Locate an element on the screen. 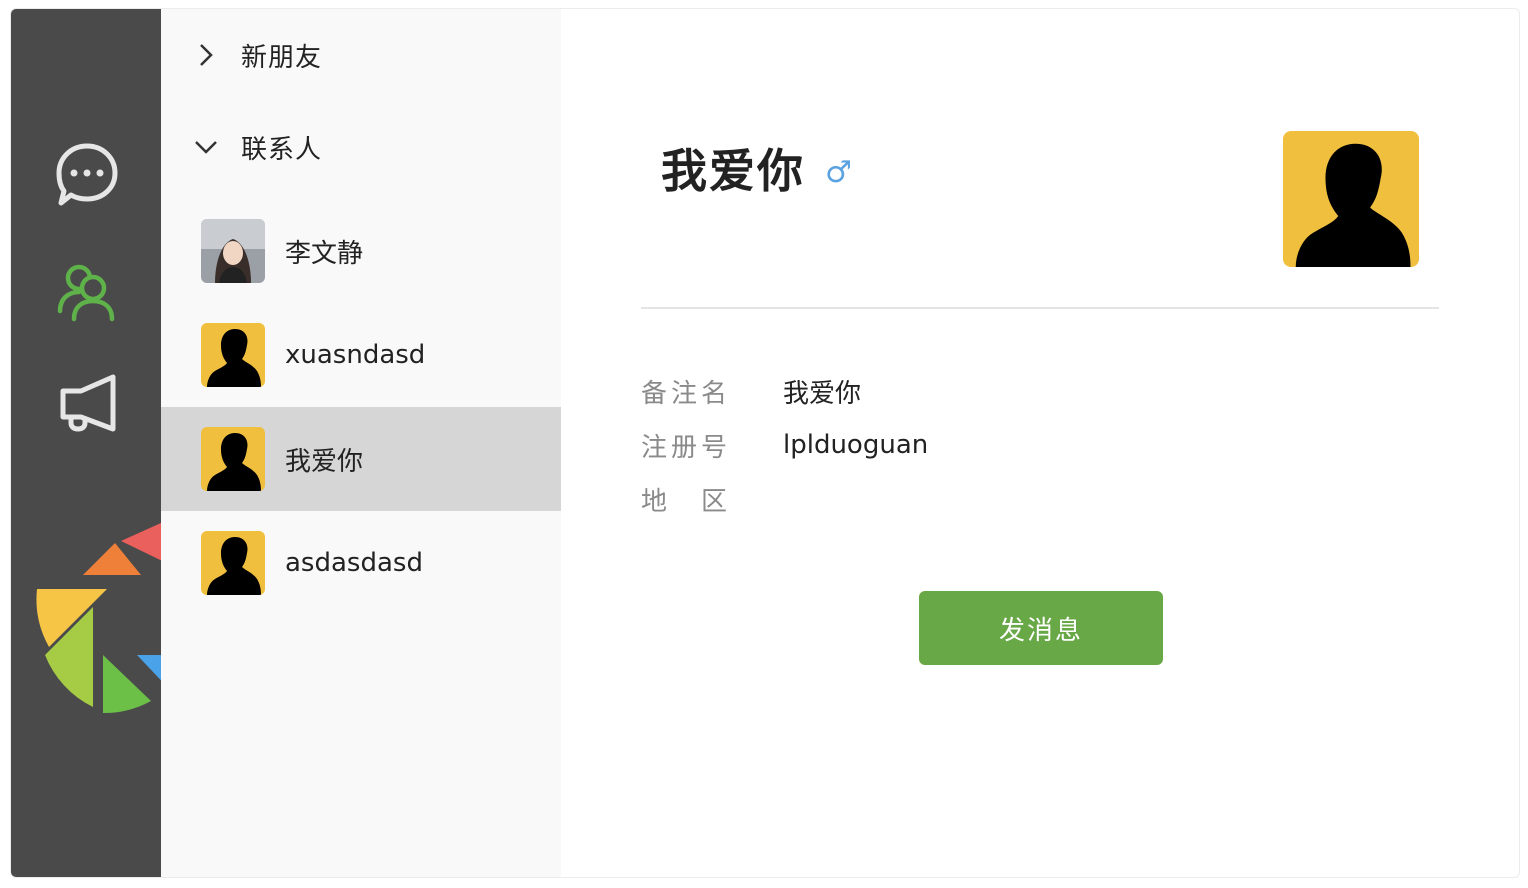  info-value: lplduoguan is located at coordinates (856, 445).